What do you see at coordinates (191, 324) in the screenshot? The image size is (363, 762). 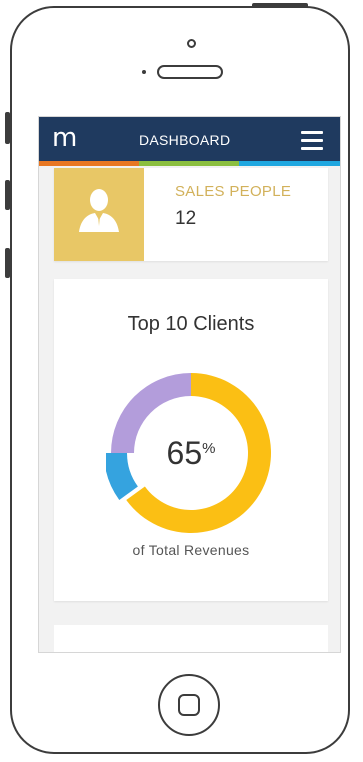 I see `card-title: Top 10 Clients` at bounding box center [191, 324].